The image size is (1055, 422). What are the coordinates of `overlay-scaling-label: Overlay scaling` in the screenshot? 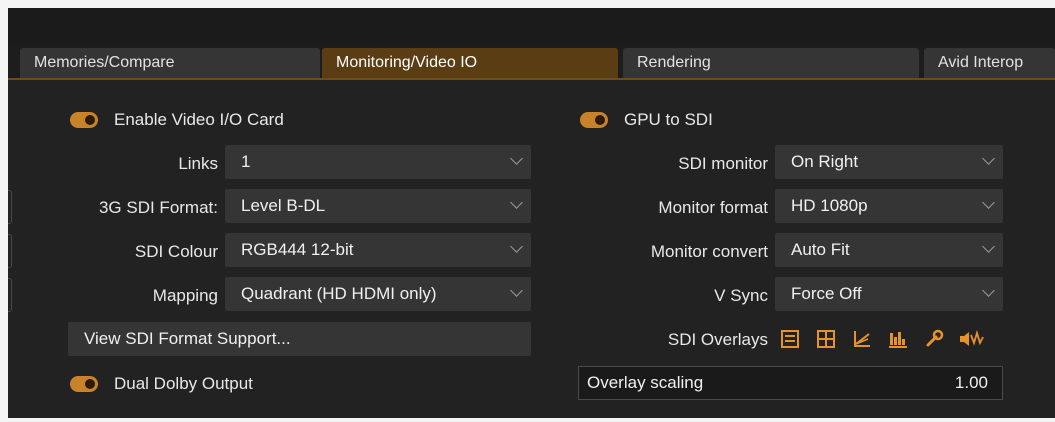 It's located at (645, 382).